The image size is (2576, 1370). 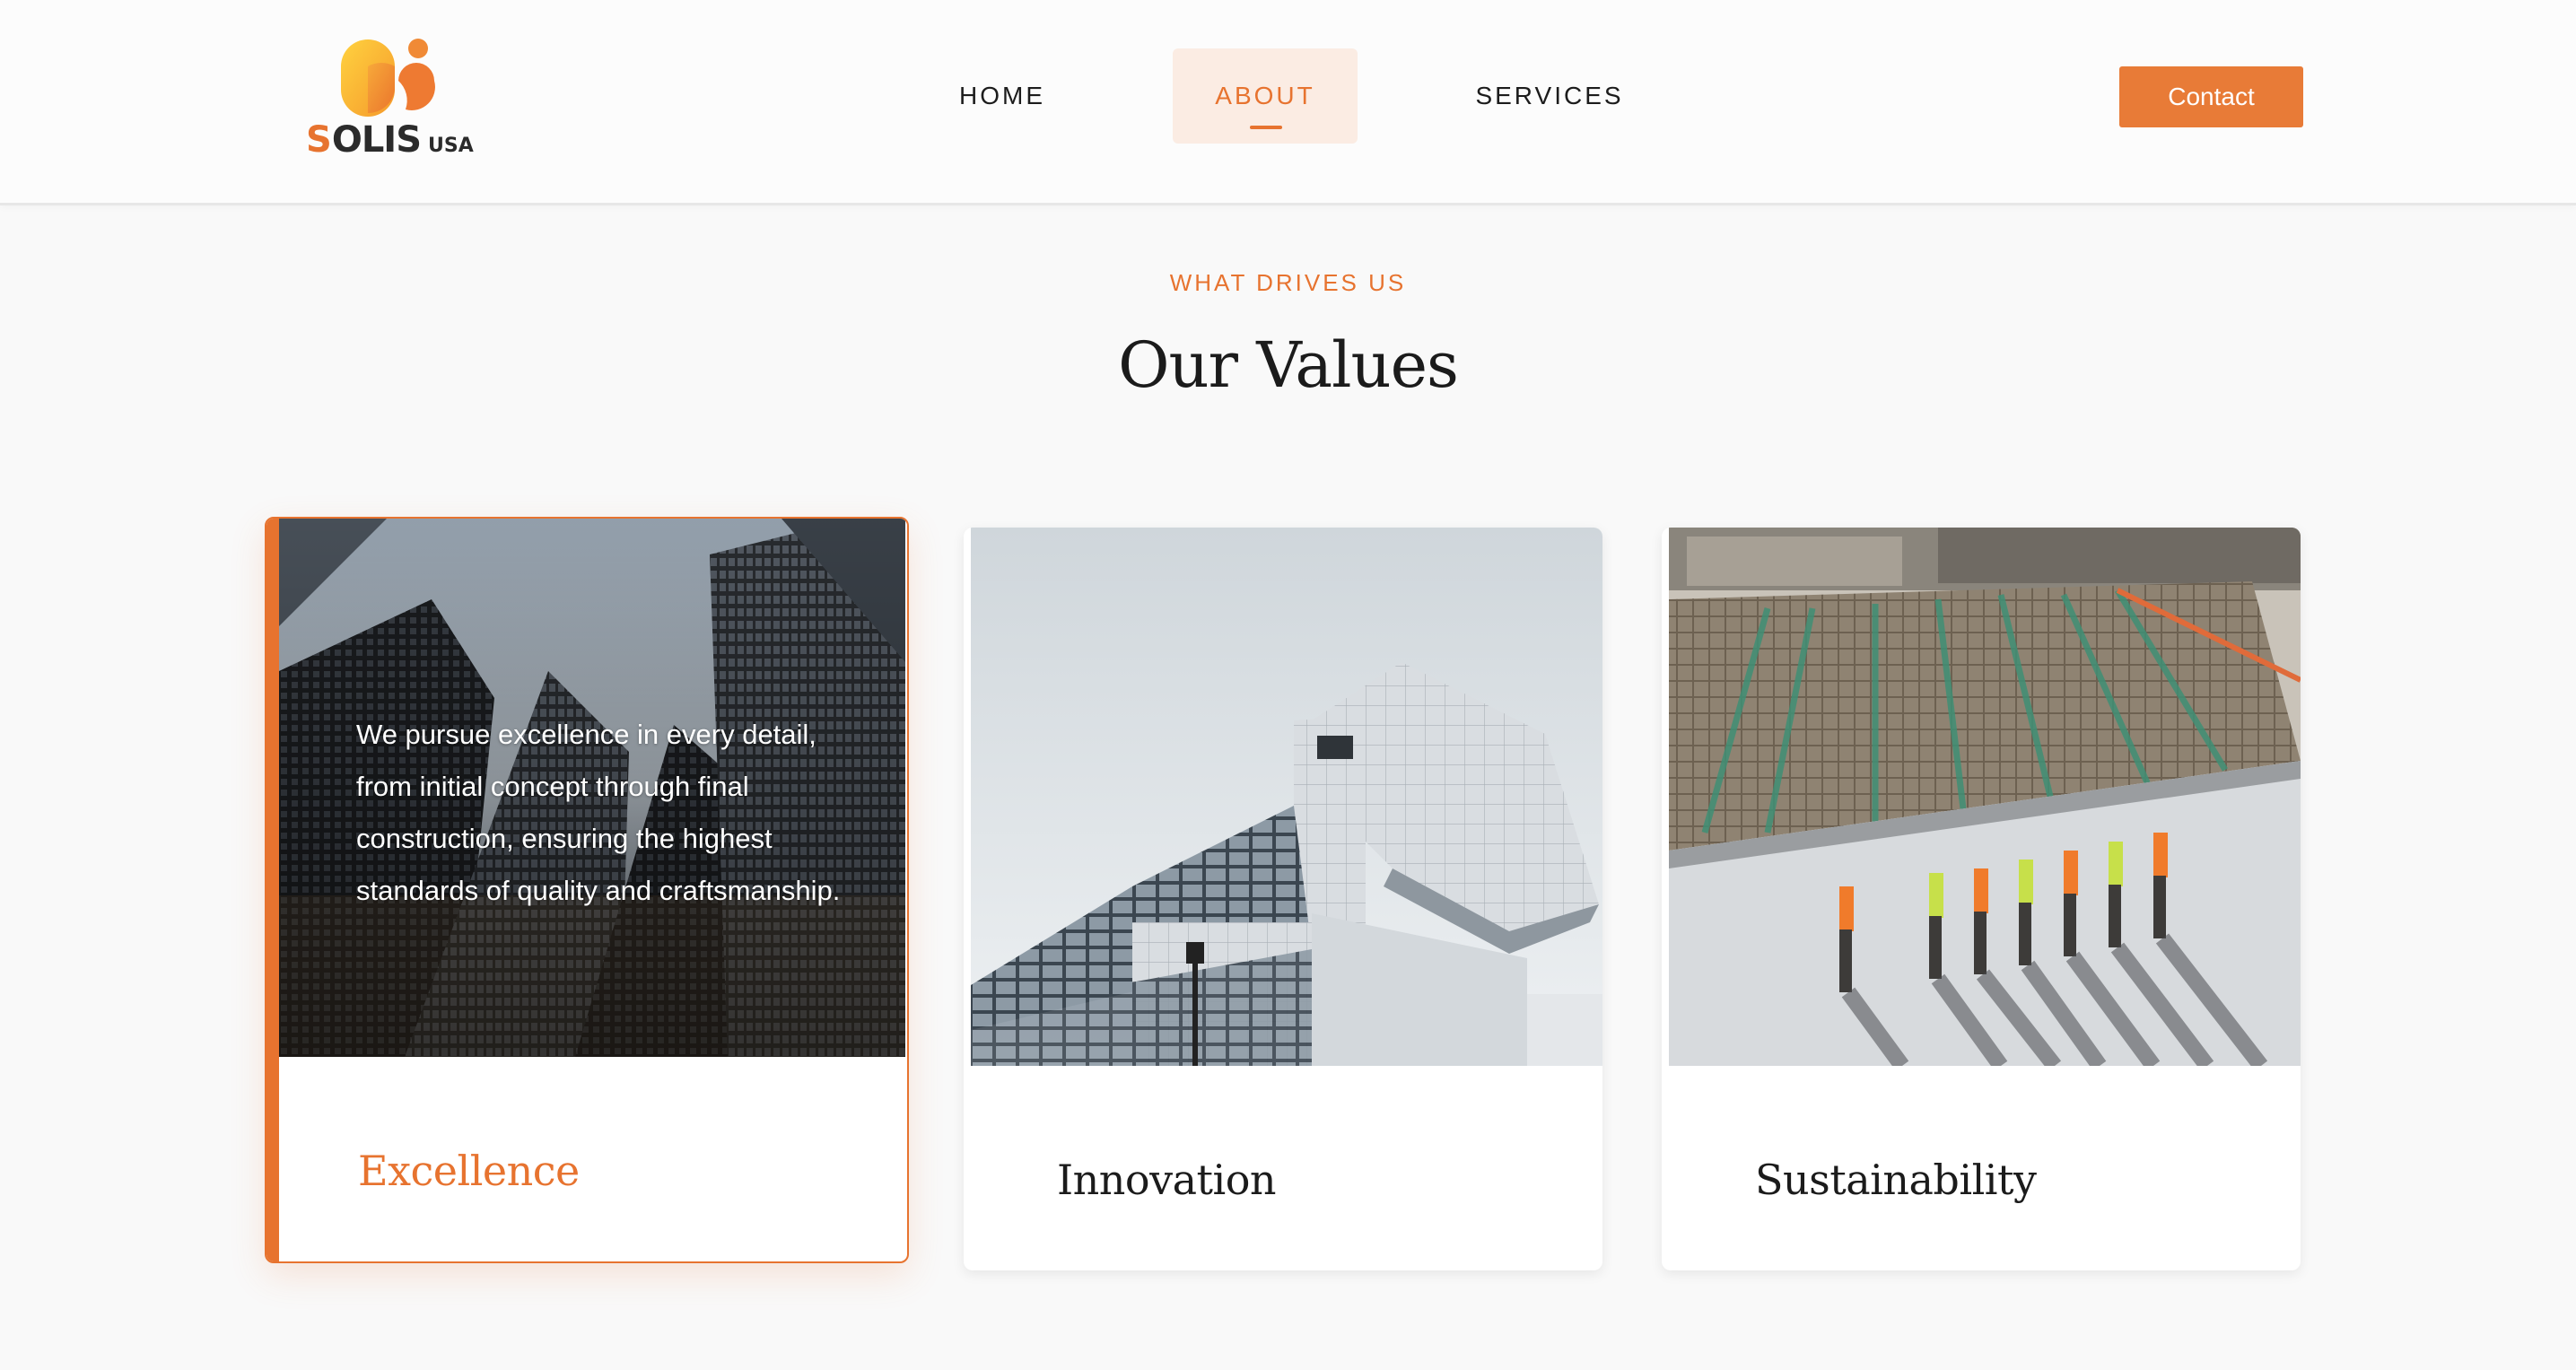 I want to click on brand-name: OLIS, so click(x=376, y=140).